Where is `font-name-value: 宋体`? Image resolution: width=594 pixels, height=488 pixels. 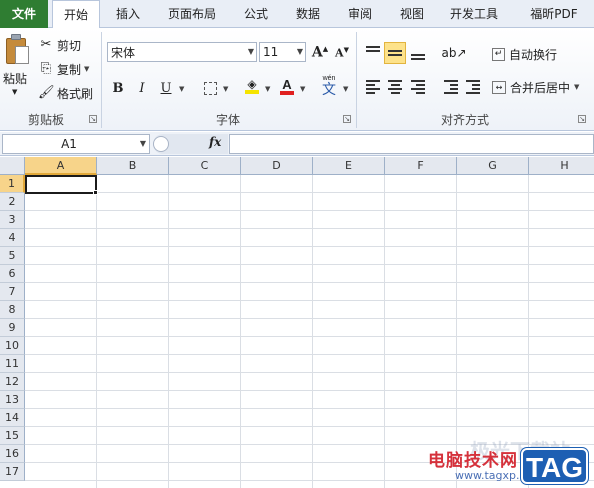 font-name-value: 宋体 is located at coordinates (123, 52).